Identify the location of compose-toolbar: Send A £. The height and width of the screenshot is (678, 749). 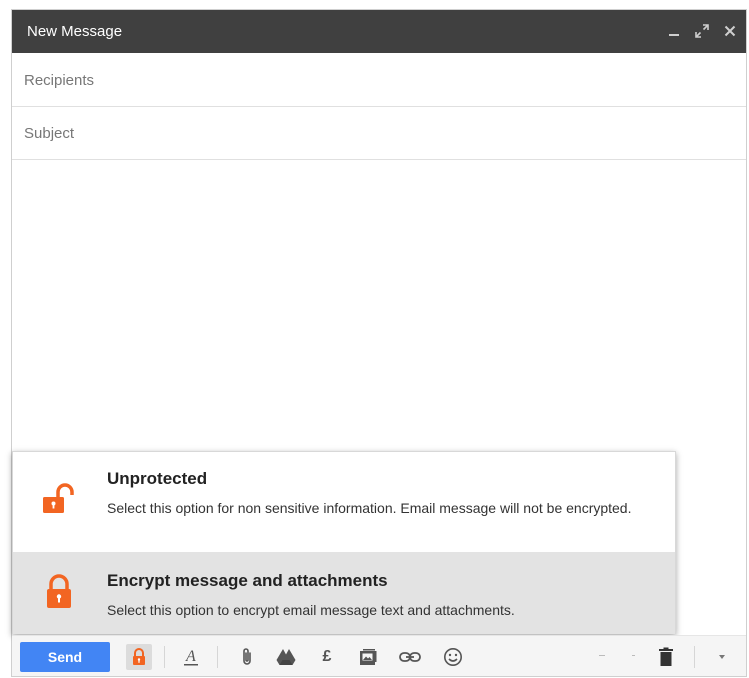
(379, 655).